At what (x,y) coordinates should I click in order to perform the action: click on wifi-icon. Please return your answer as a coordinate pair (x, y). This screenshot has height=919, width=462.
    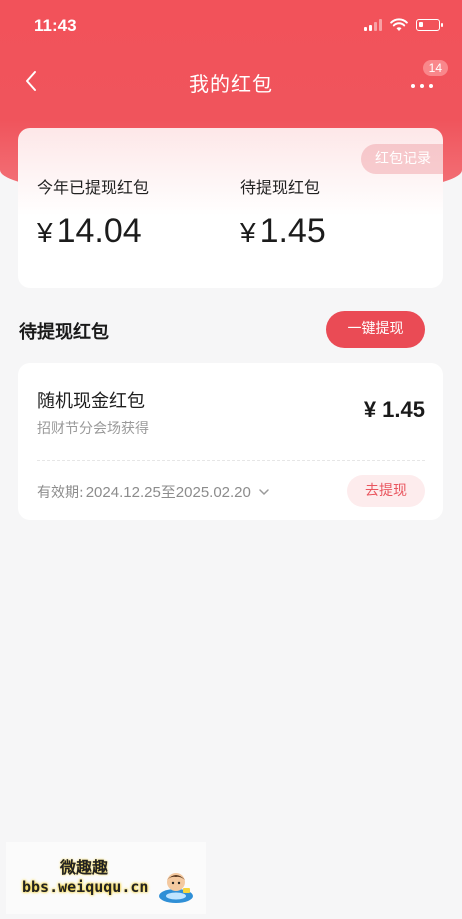
    Looking at the image, I should click on (399, 24).